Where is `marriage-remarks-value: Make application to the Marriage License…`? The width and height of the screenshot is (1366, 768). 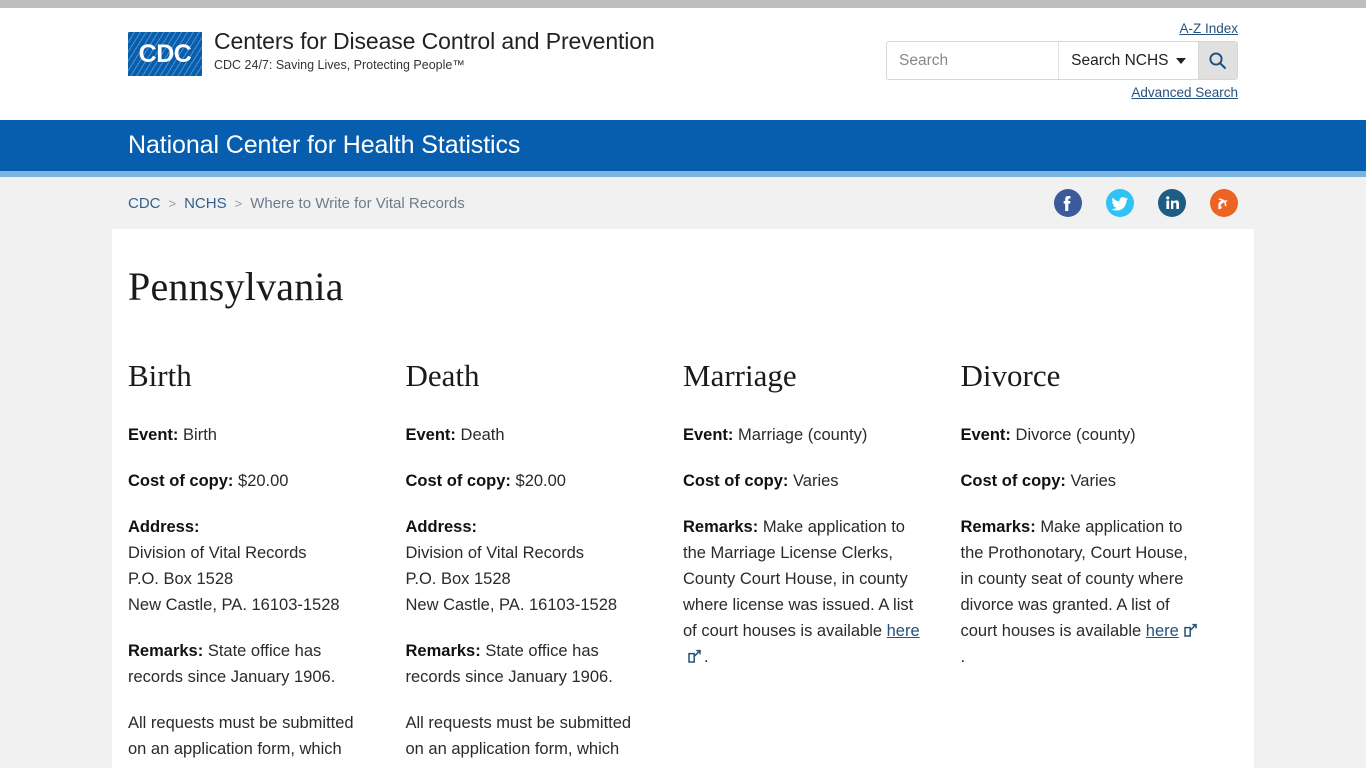
marriage-remarks-value: Make application to the Marriage License… is located at coordinates (798, 579).